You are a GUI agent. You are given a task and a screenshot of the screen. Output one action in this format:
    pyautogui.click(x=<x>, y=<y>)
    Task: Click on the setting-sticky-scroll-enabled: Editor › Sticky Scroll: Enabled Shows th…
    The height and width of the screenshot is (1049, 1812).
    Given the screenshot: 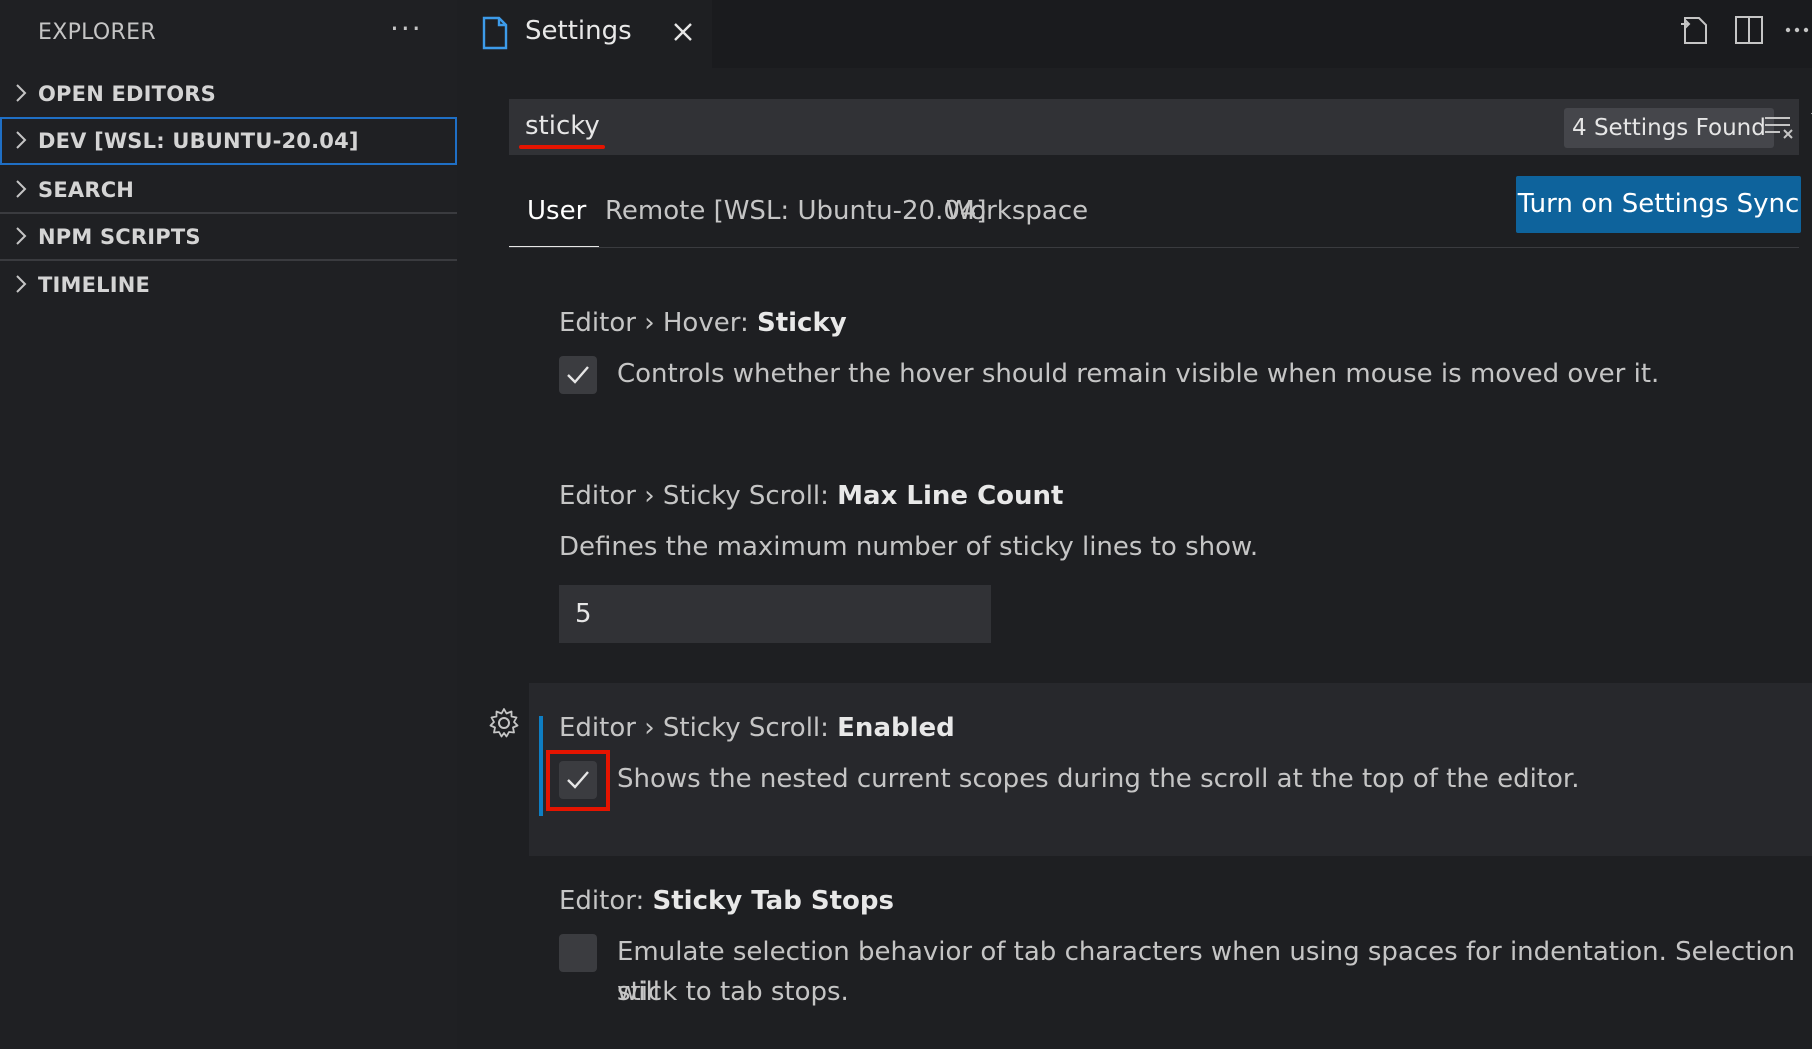 What is the action you would take?
    pyautogui.click(x=1170, y=769)
    